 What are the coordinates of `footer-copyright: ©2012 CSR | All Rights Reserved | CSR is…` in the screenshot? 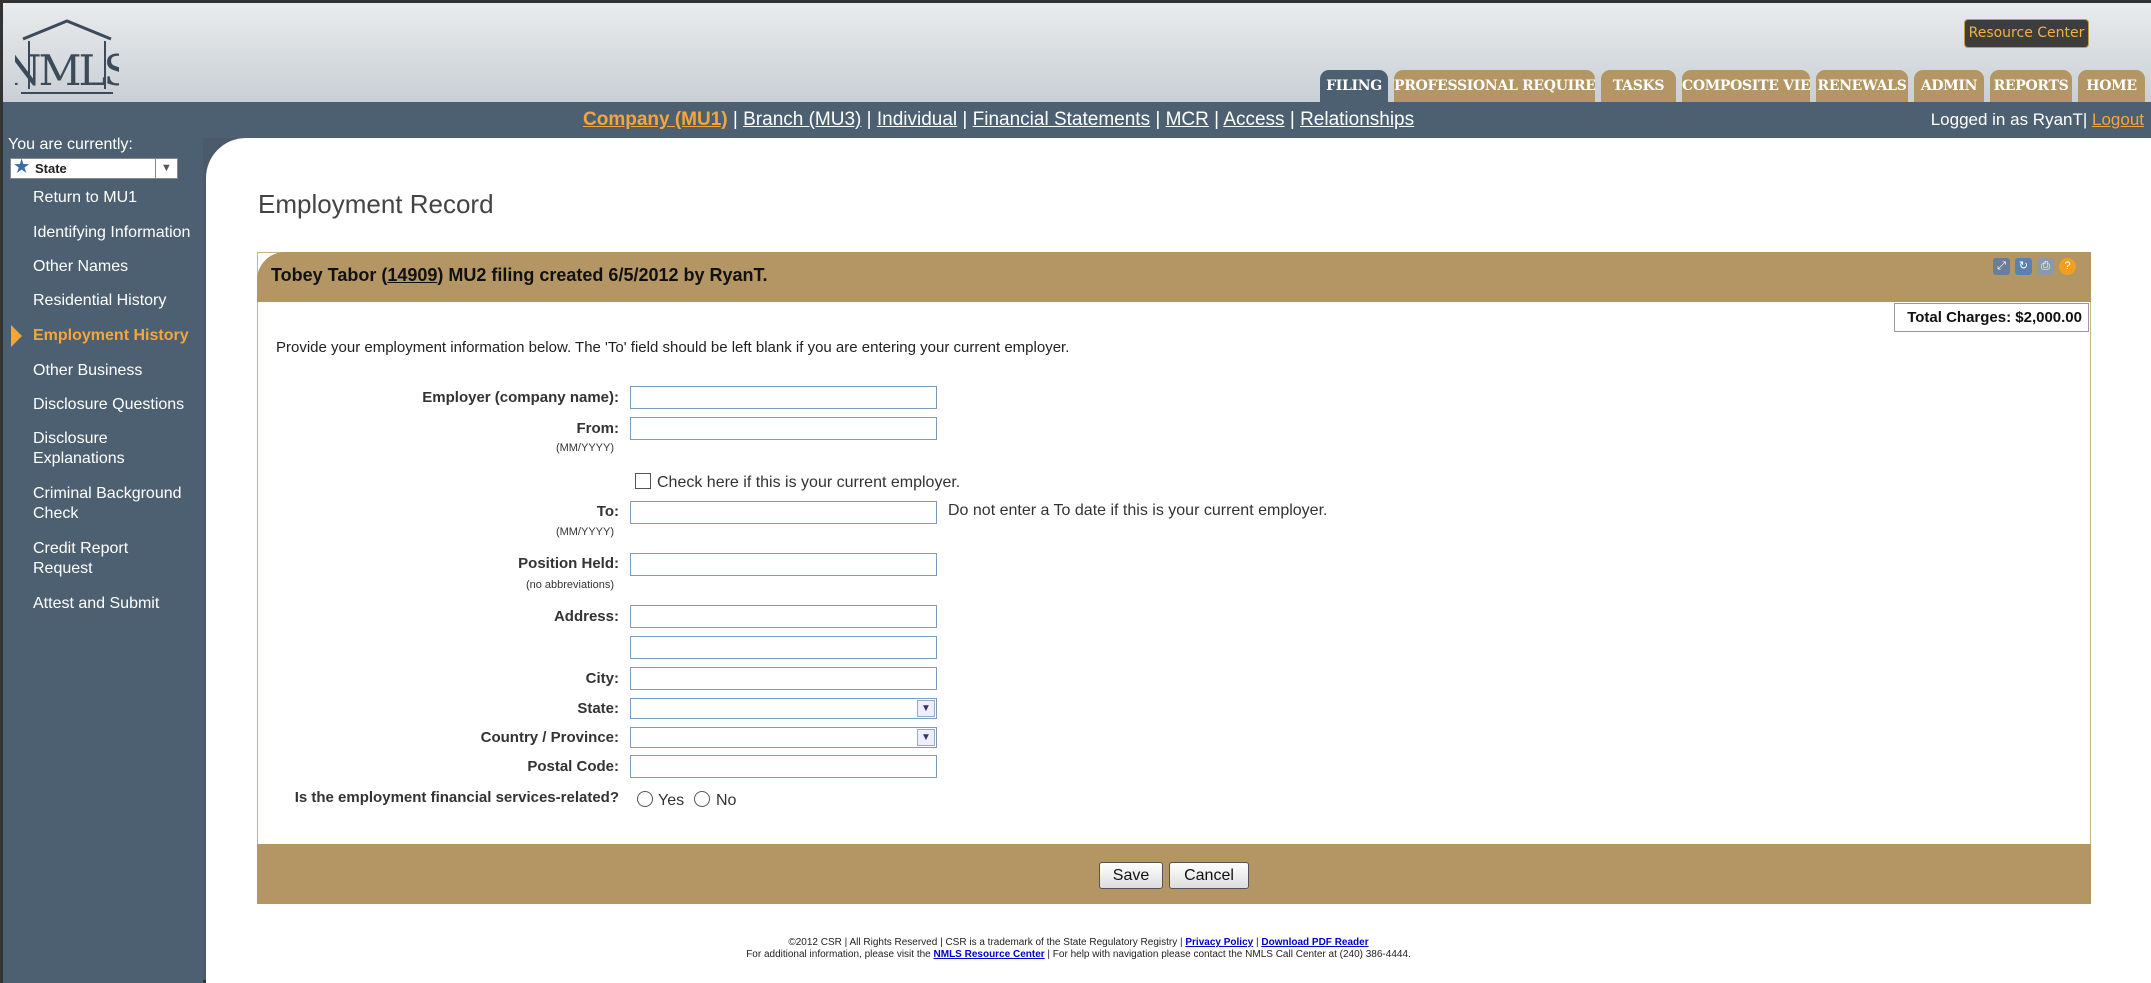 It's located at (1078, 942).